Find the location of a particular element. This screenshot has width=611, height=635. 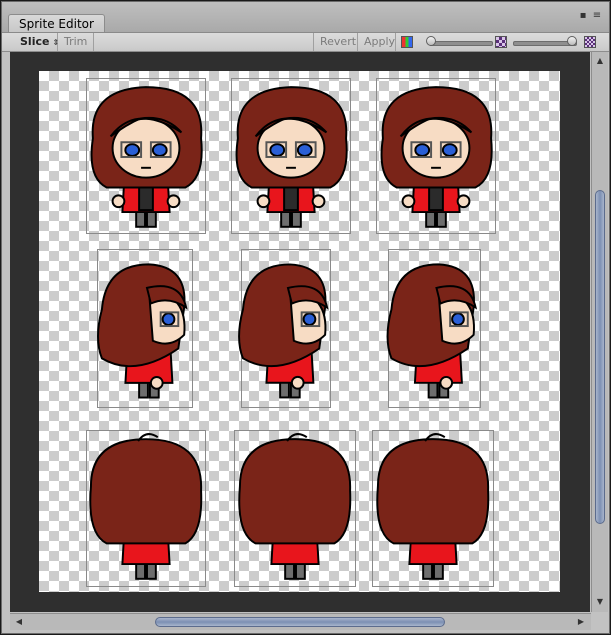

sprite-editor-toolbar: Slice ⇕ Trim Revert Apply is located at coordinates (305, 42).